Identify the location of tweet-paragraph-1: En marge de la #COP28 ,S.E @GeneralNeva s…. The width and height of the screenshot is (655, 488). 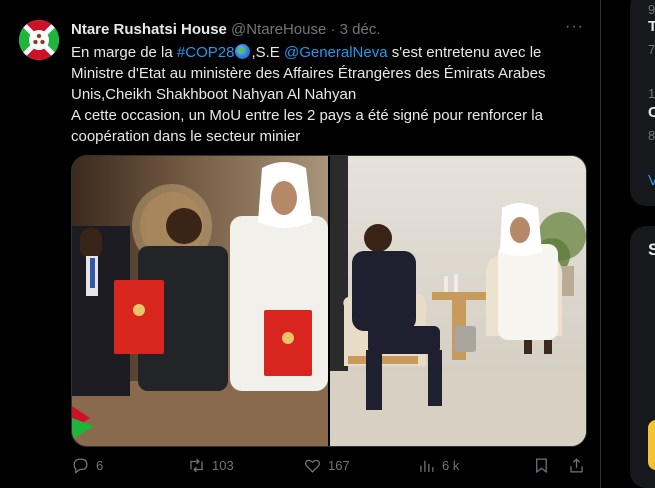
(323, 73).